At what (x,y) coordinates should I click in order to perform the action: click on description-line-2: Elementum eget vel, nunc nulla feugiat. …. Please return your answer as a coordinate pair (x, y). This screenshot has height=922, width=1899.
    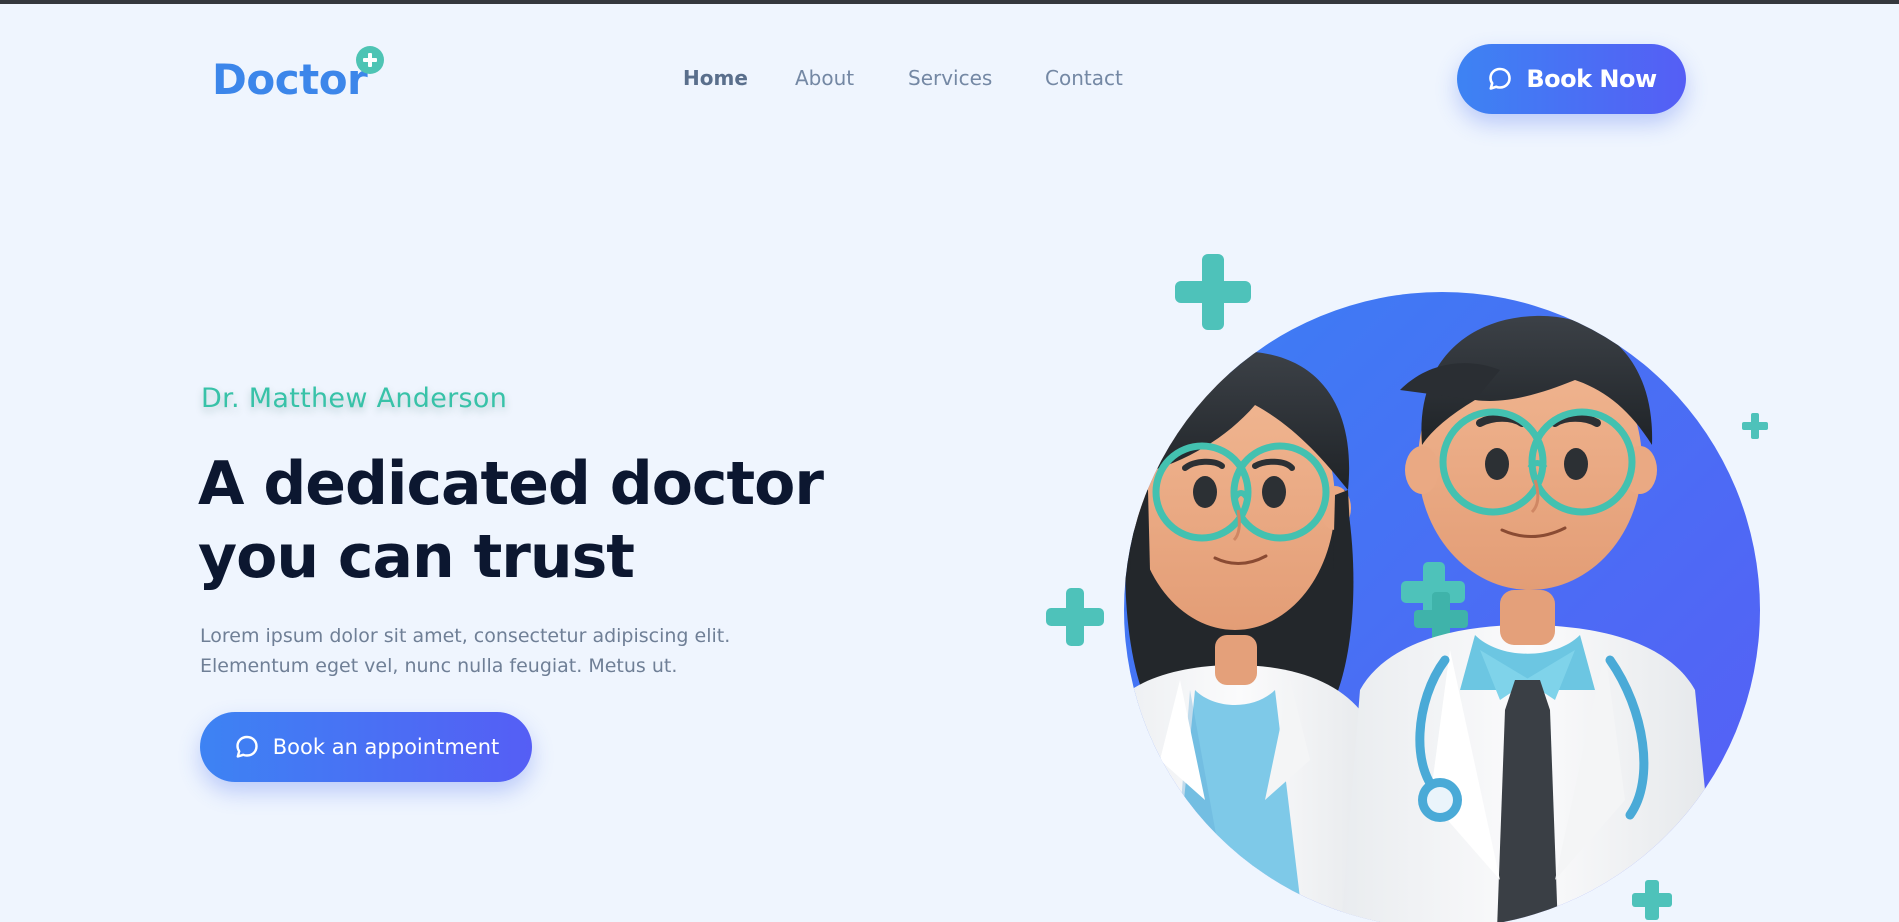
    Looking at the image, I should click on (439, 666).